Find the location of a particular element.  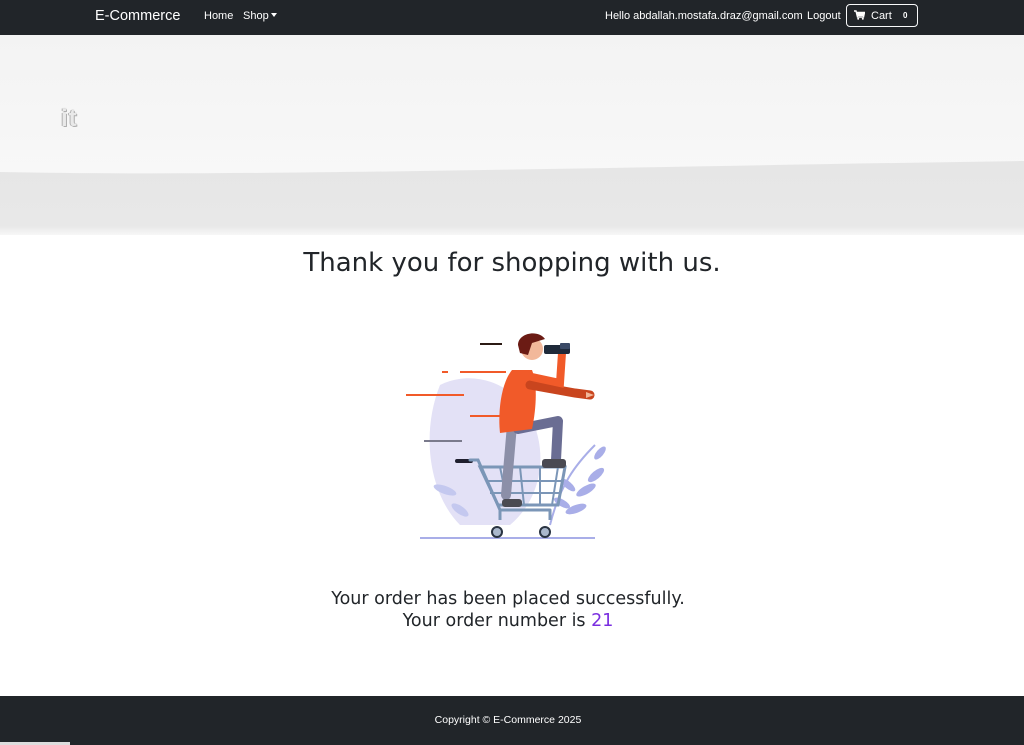

chevron-down-icon is located at coordinates (273, 15).